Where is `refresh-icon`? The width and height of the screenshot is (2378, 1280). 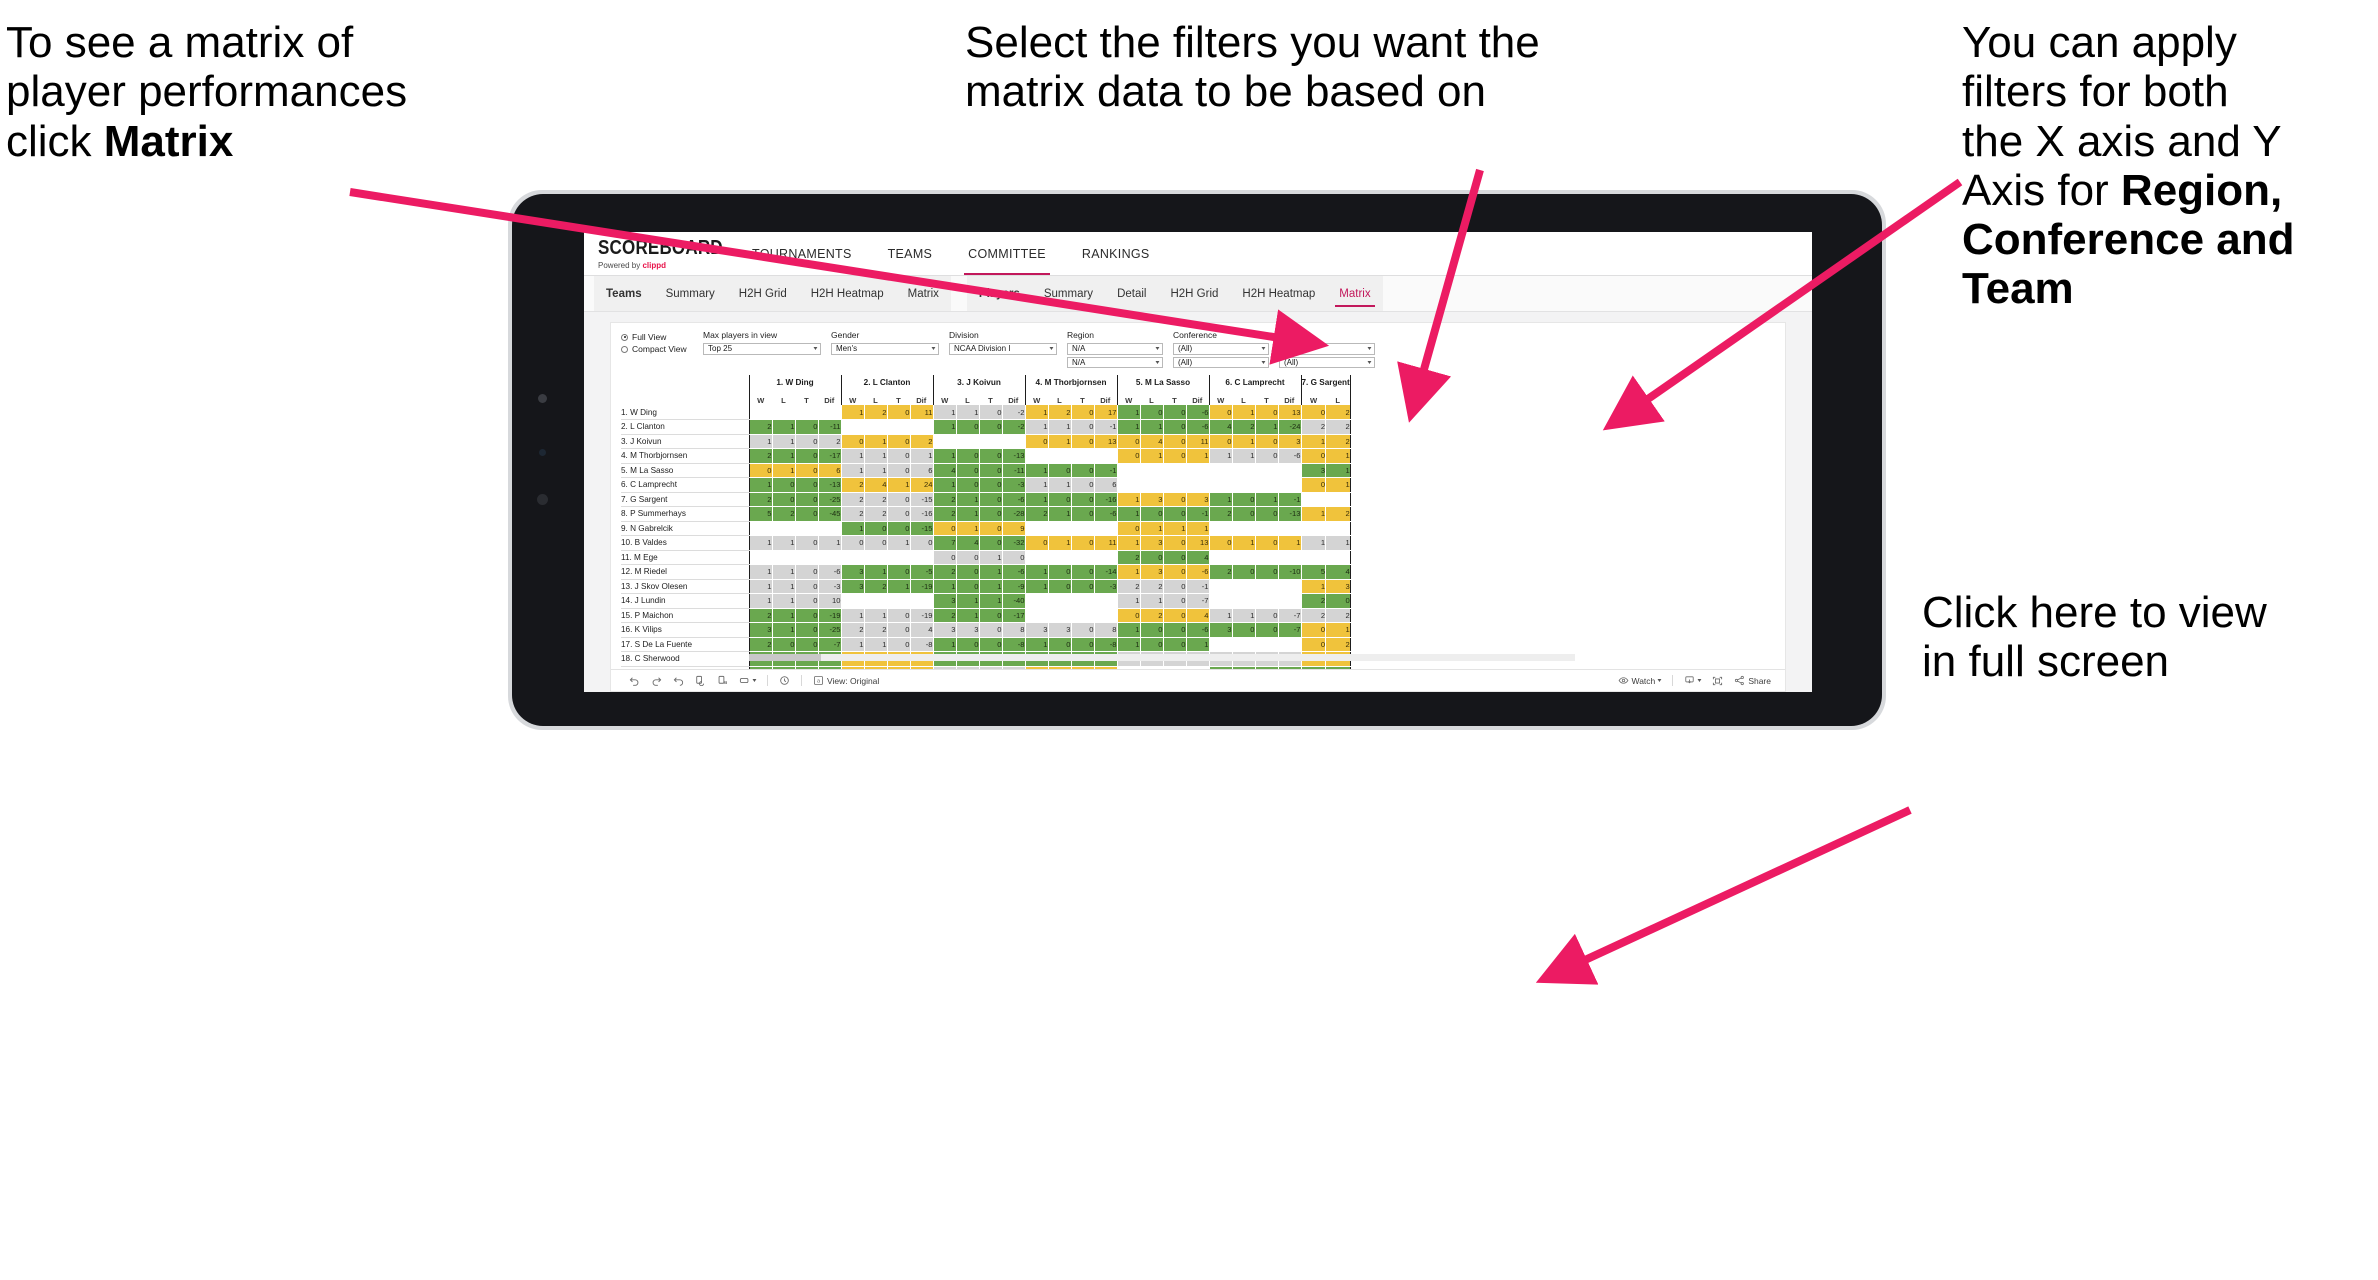 refresh-icon is located at coordinates (700, 680).